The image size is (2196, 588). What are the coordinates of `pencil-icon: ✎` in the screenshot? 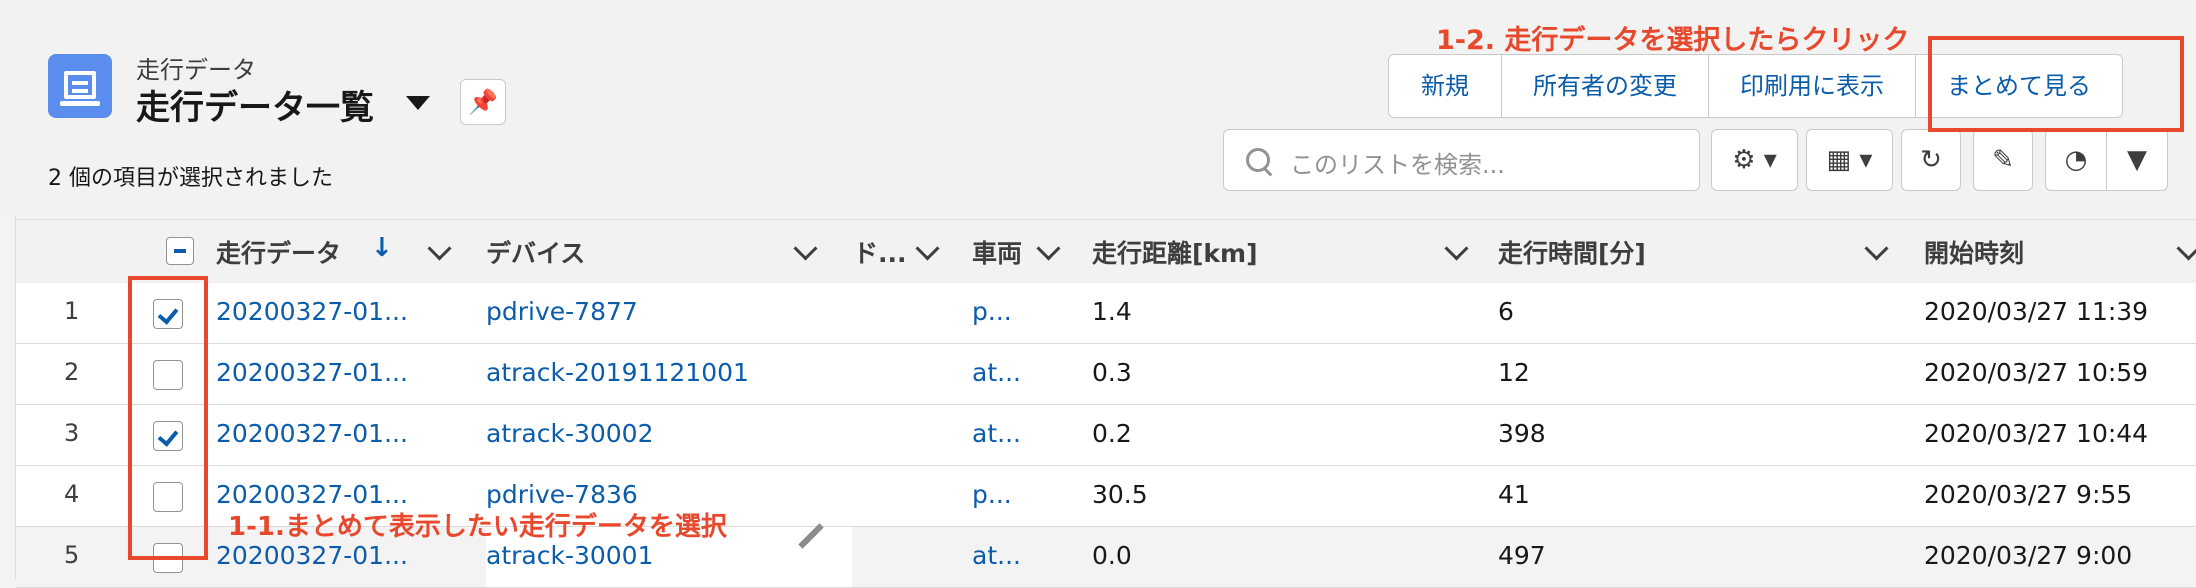 It's located at (2003, 160).